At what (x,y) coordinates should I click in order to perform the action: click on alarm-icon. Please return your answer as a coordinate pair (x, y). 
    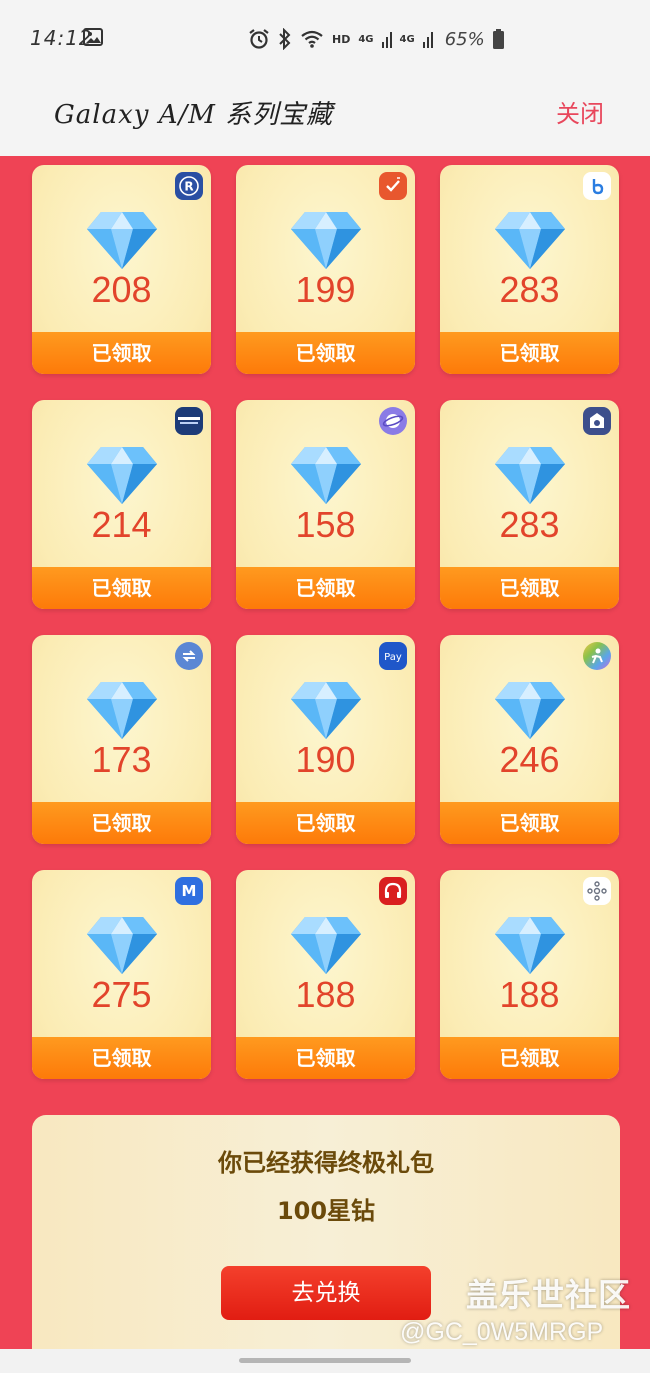
    Looking at the image, I should click on (259, 39).